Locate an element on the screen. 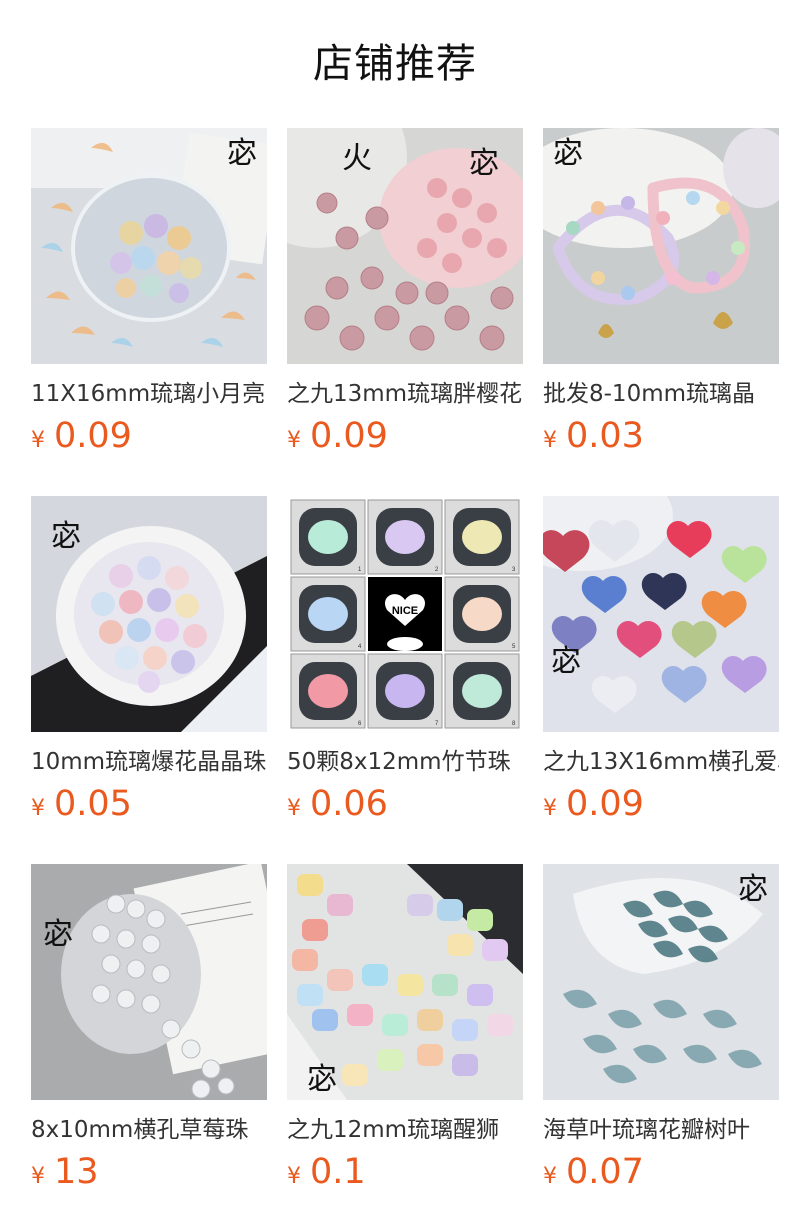 The image size is (790, 1232). product-price: ¥0.07 is located at coordinates (593, 1172).